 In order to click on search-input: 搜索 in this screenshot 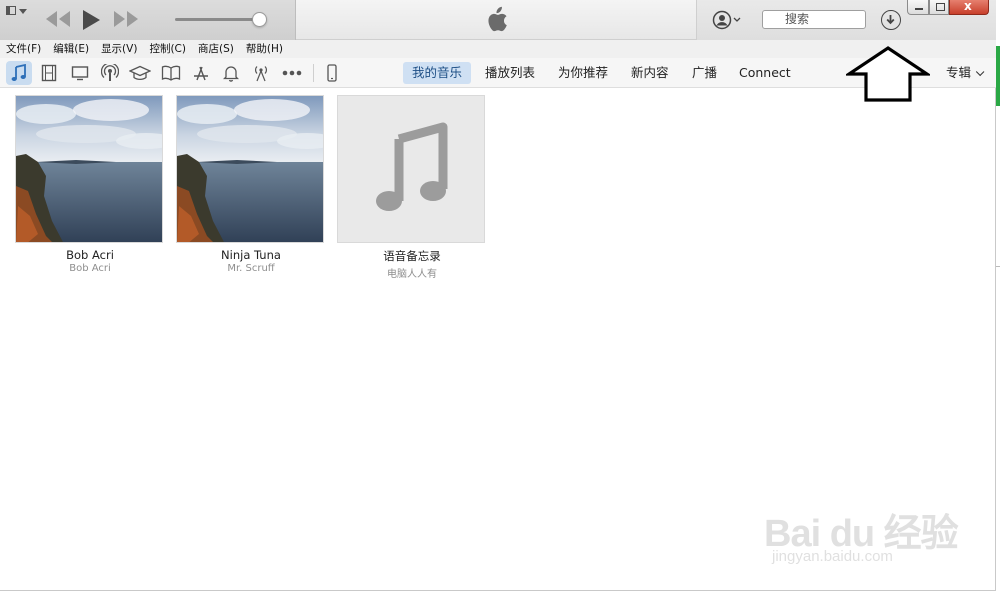, I will do `click(814, 19)`.